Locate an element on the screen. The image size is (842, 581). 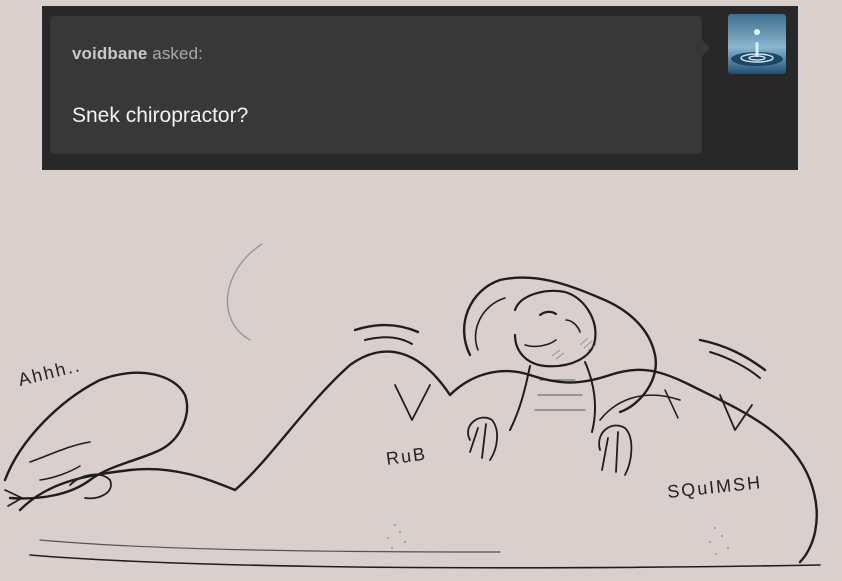
asker-avatar is located at coordinates (757, 44).